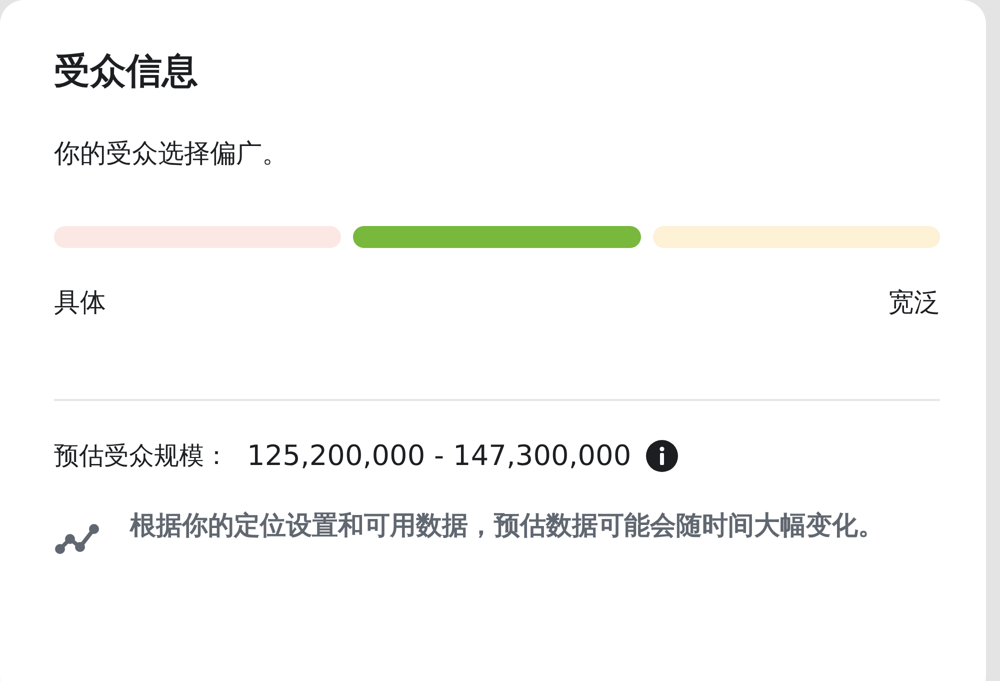 The height and width of the screenshot is (681, 1000). Describe the element at coordinates (80, 303) in the screenshot. I see `meter-min-label: 具体` at that location.